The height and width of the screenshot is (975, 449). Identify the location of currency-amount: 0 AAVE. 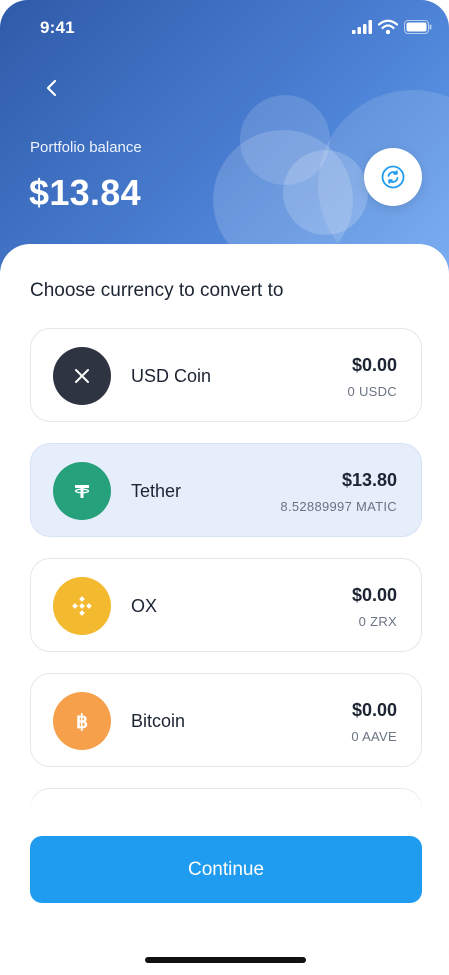
(374, 736).